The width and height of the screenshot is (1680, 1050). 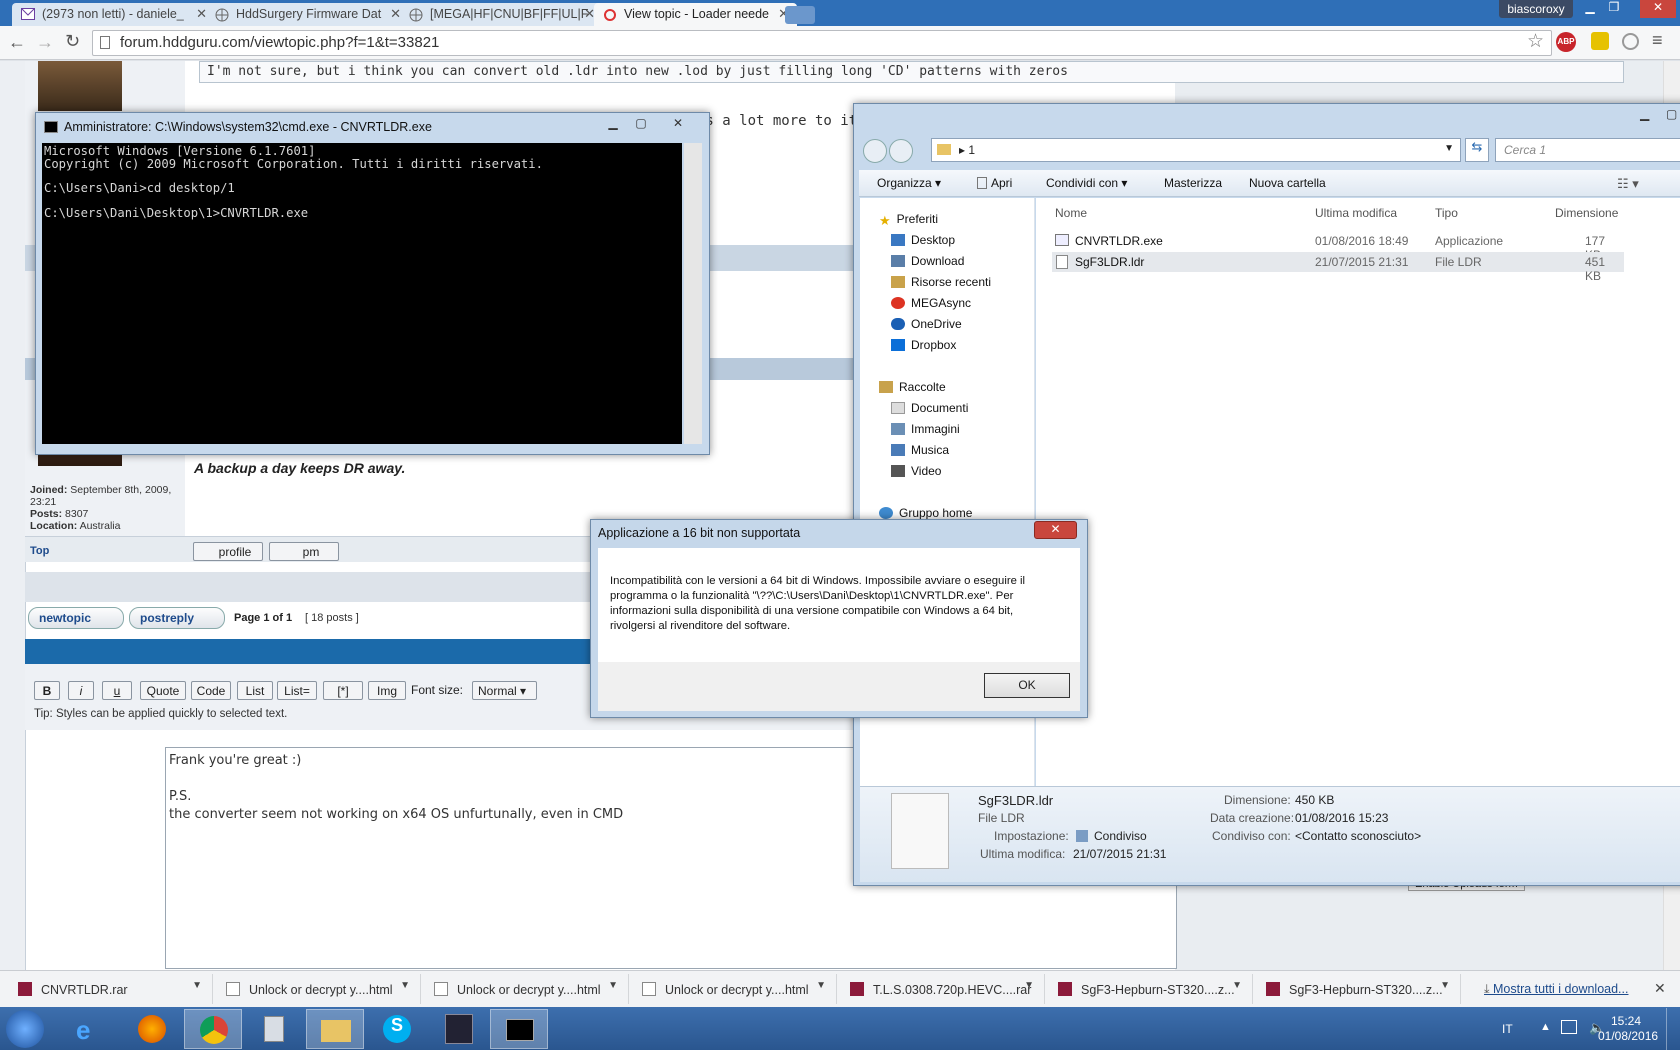 What do you see at coordinates (1614, 9) in the screenshot?
I see `restore-icon: ❐` at bounding box center [1614, 9].